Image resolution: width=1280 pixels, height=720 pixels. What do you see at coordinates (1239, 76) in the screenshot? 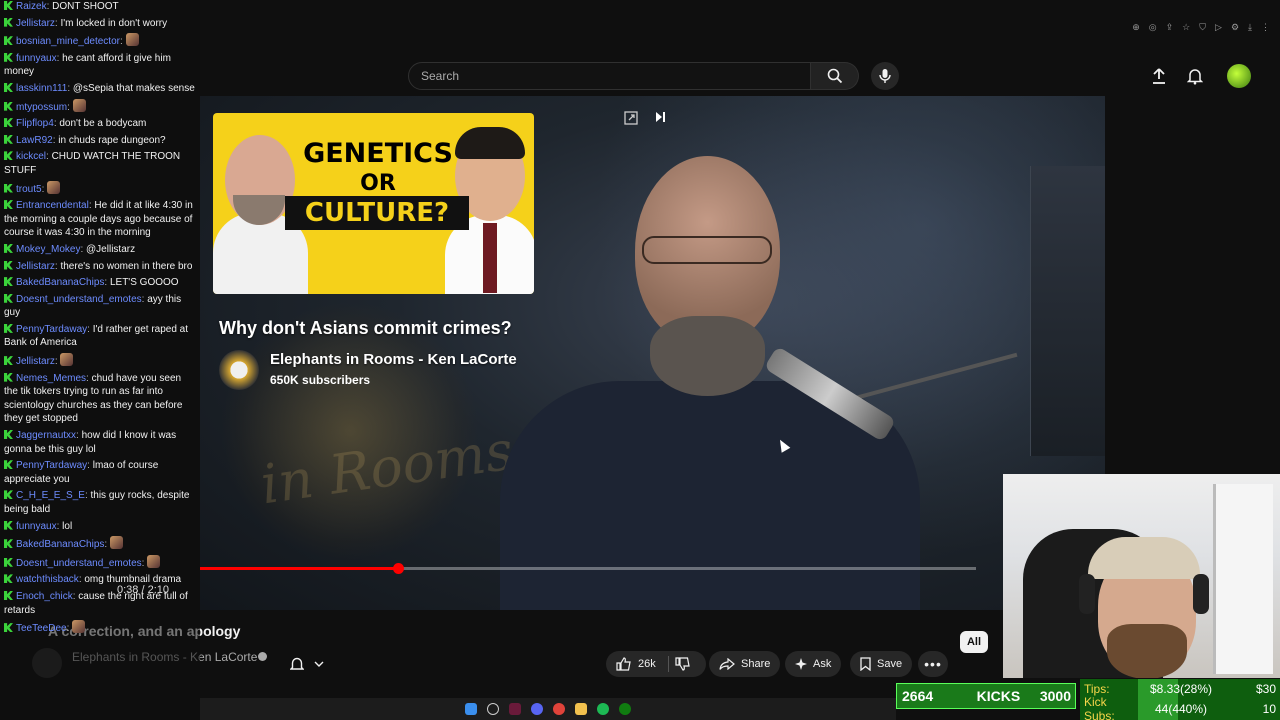
I see `account-avatar` at bounding box center [1239, 76].